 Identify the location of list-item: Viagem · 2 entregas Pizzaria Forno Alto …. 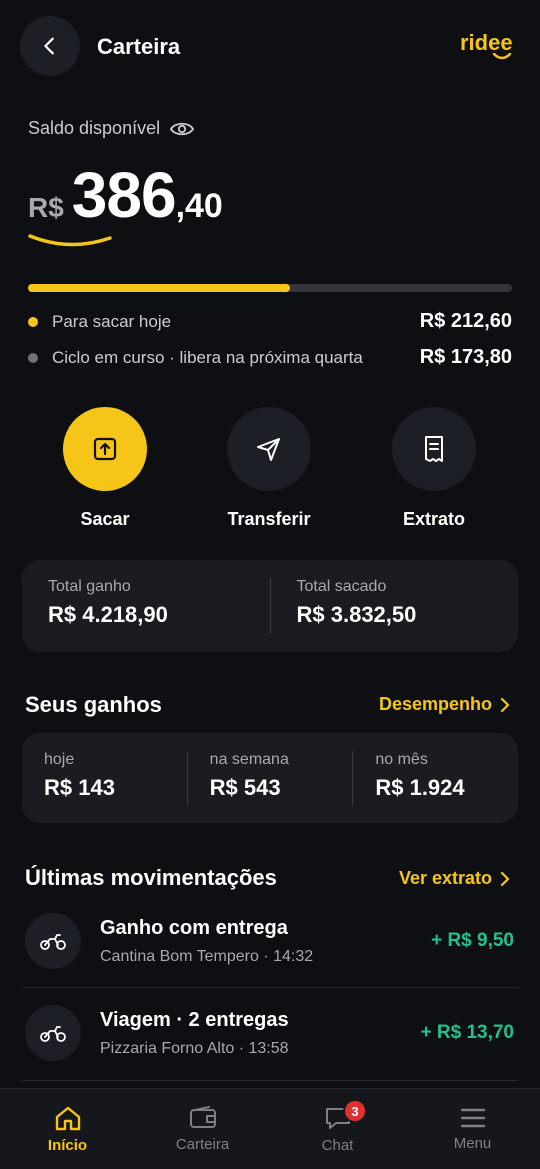
(270, 1033).